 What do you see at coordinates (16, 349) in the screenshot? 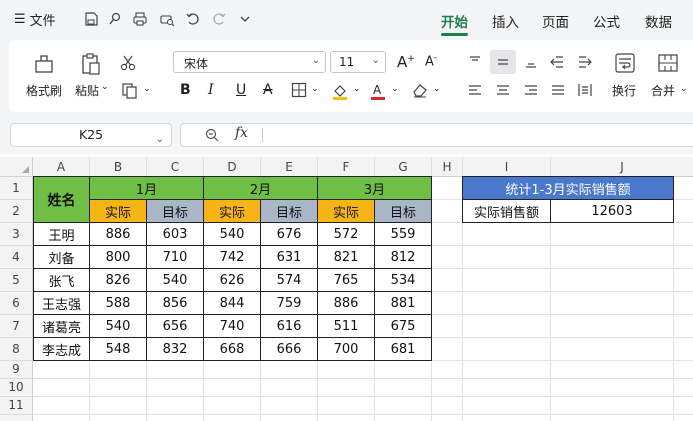
I see `row-header-8: 8` at bounding box center [16, 349].